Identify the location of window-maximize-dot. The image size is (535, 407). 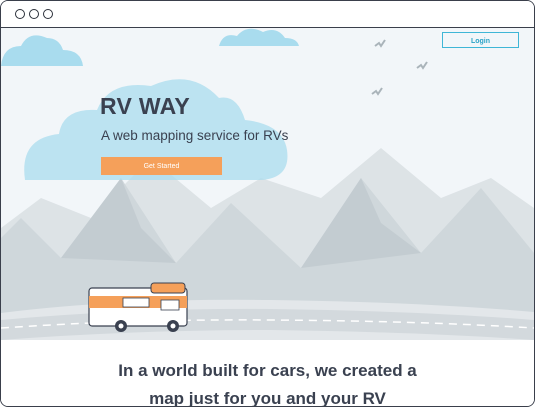
(48, 14).